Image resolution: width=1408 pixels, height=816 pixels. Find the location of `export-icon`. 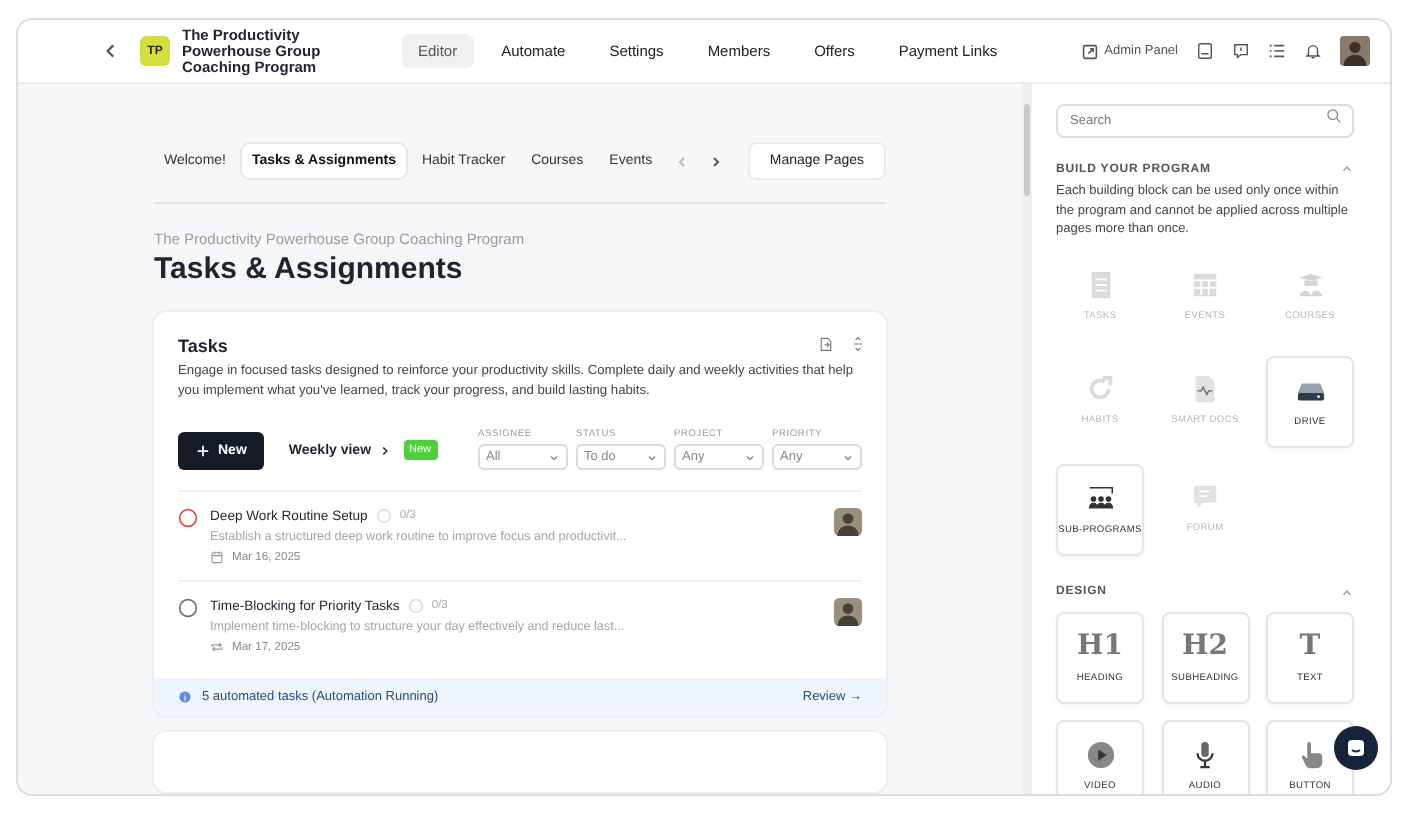

export-icon is located at coordinates (826, 344).